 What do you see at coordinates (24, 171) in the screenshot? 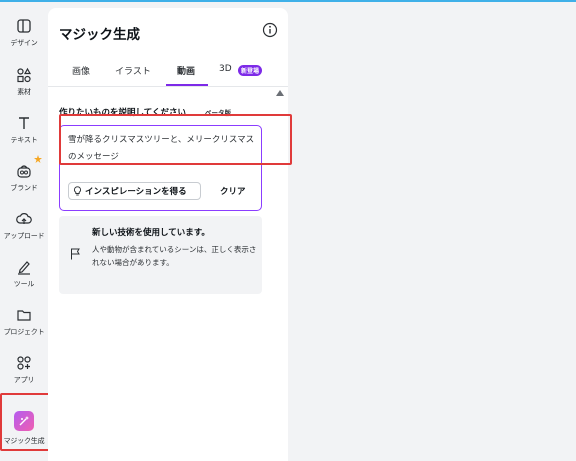
I see `brand-icon` at bounding box center [24, 171].